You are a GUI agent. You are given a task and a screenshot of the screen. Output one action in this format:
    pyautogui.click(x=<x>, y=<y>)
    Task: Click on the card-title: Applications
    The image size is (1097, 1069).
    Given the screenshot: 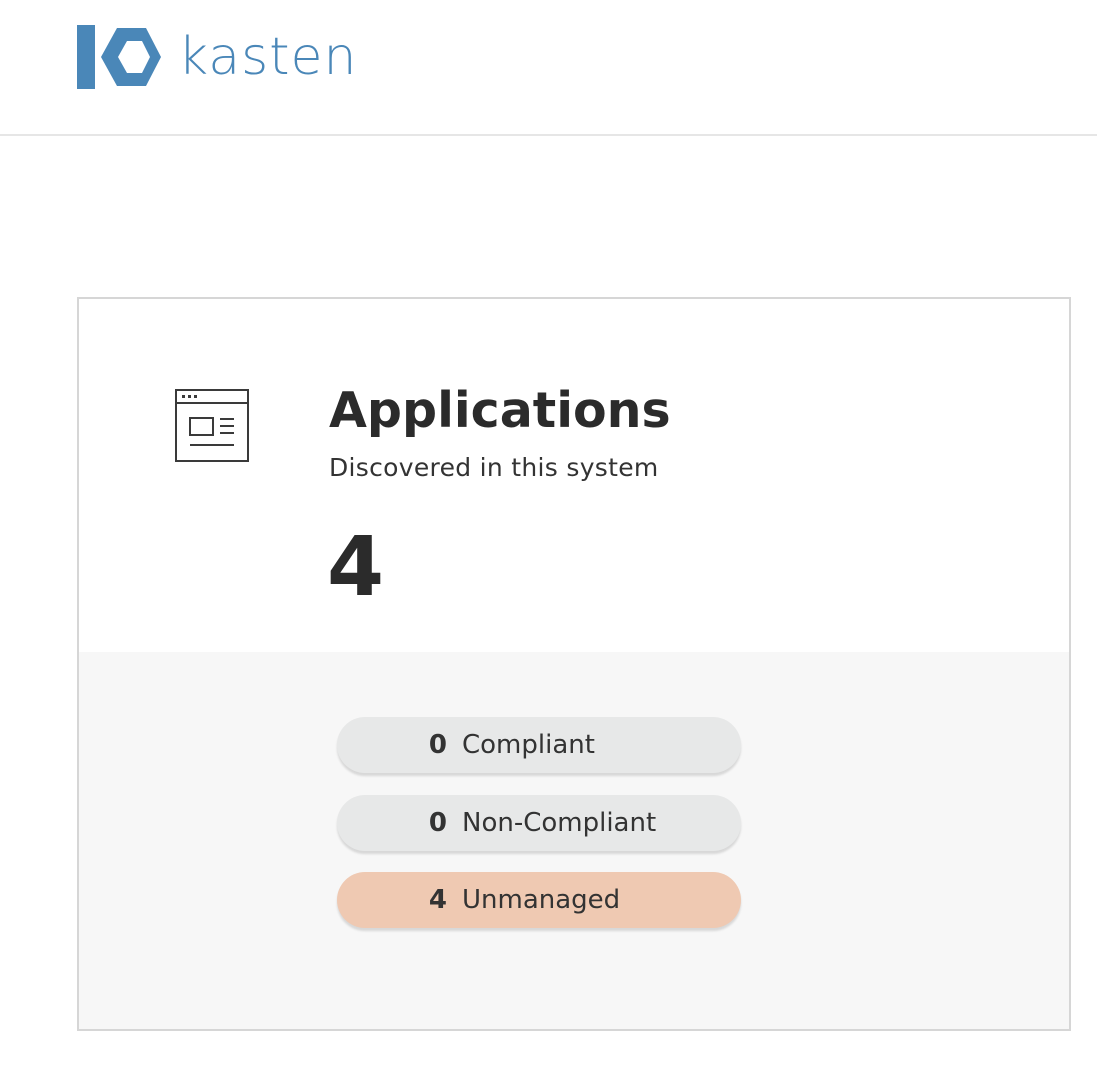 What is the action you would take?
    pyautogui.click(x=500, y=410)
    